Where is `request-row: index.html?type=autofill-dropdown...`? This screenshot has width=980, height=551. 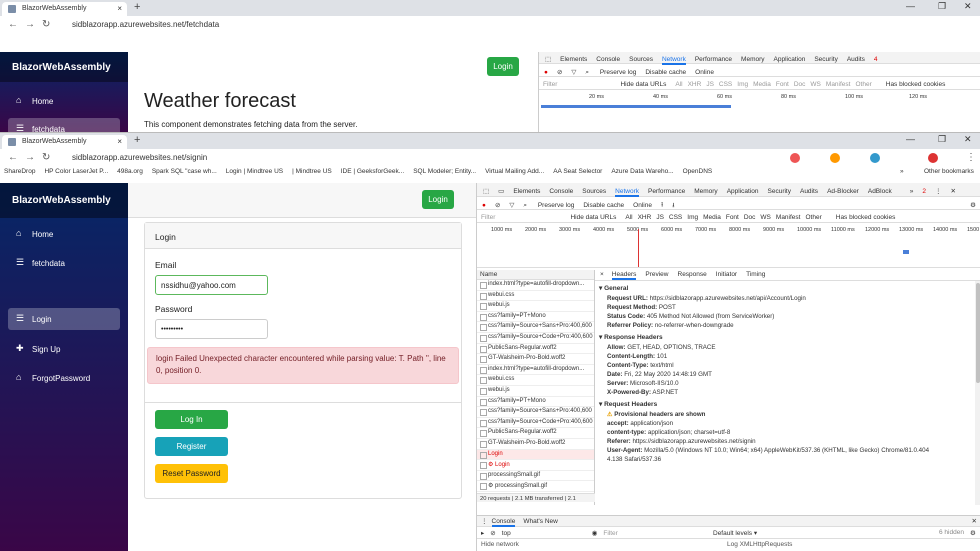 request-row: index.html?type=autofill-dropdown... is located at coordinates (535, 370).